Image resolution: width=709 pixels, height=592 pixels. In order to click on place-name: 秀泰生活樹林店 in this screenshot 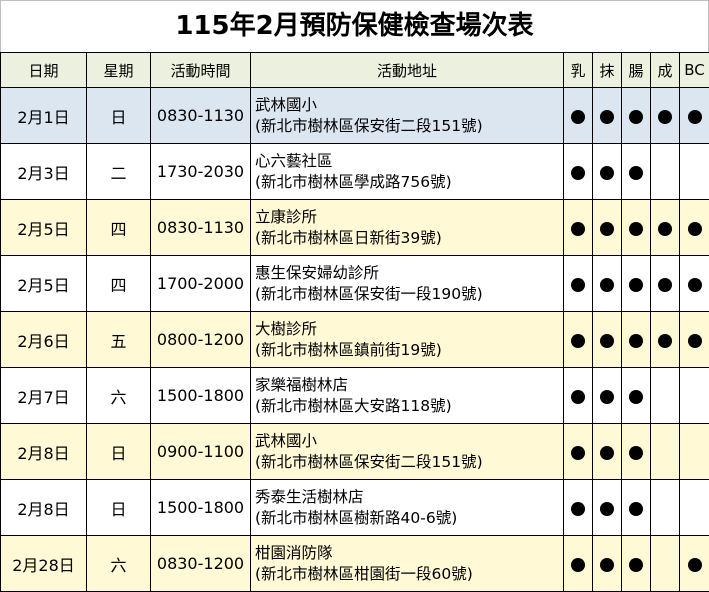, I will do `click(309, 496)`.